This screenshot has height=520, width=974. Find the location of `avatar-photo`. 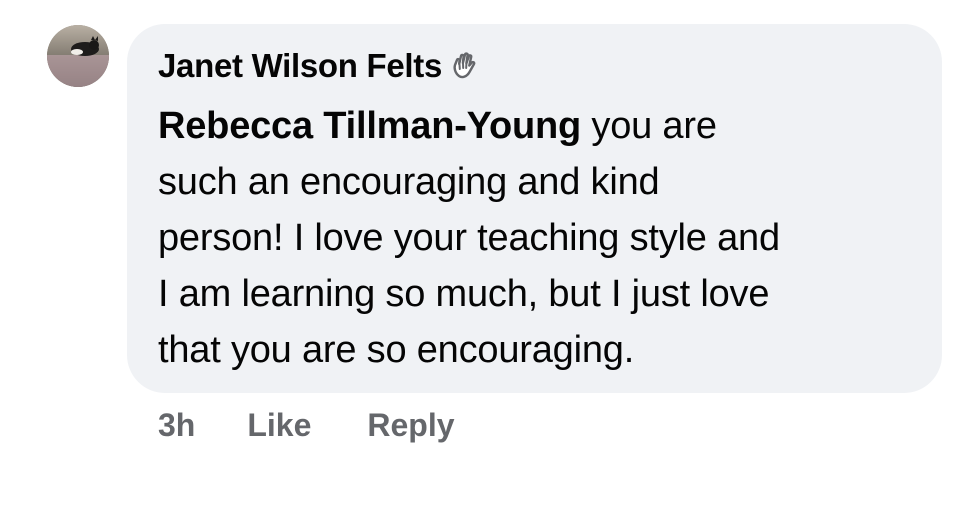

avatar-photo is located at coordinates (78, 56).